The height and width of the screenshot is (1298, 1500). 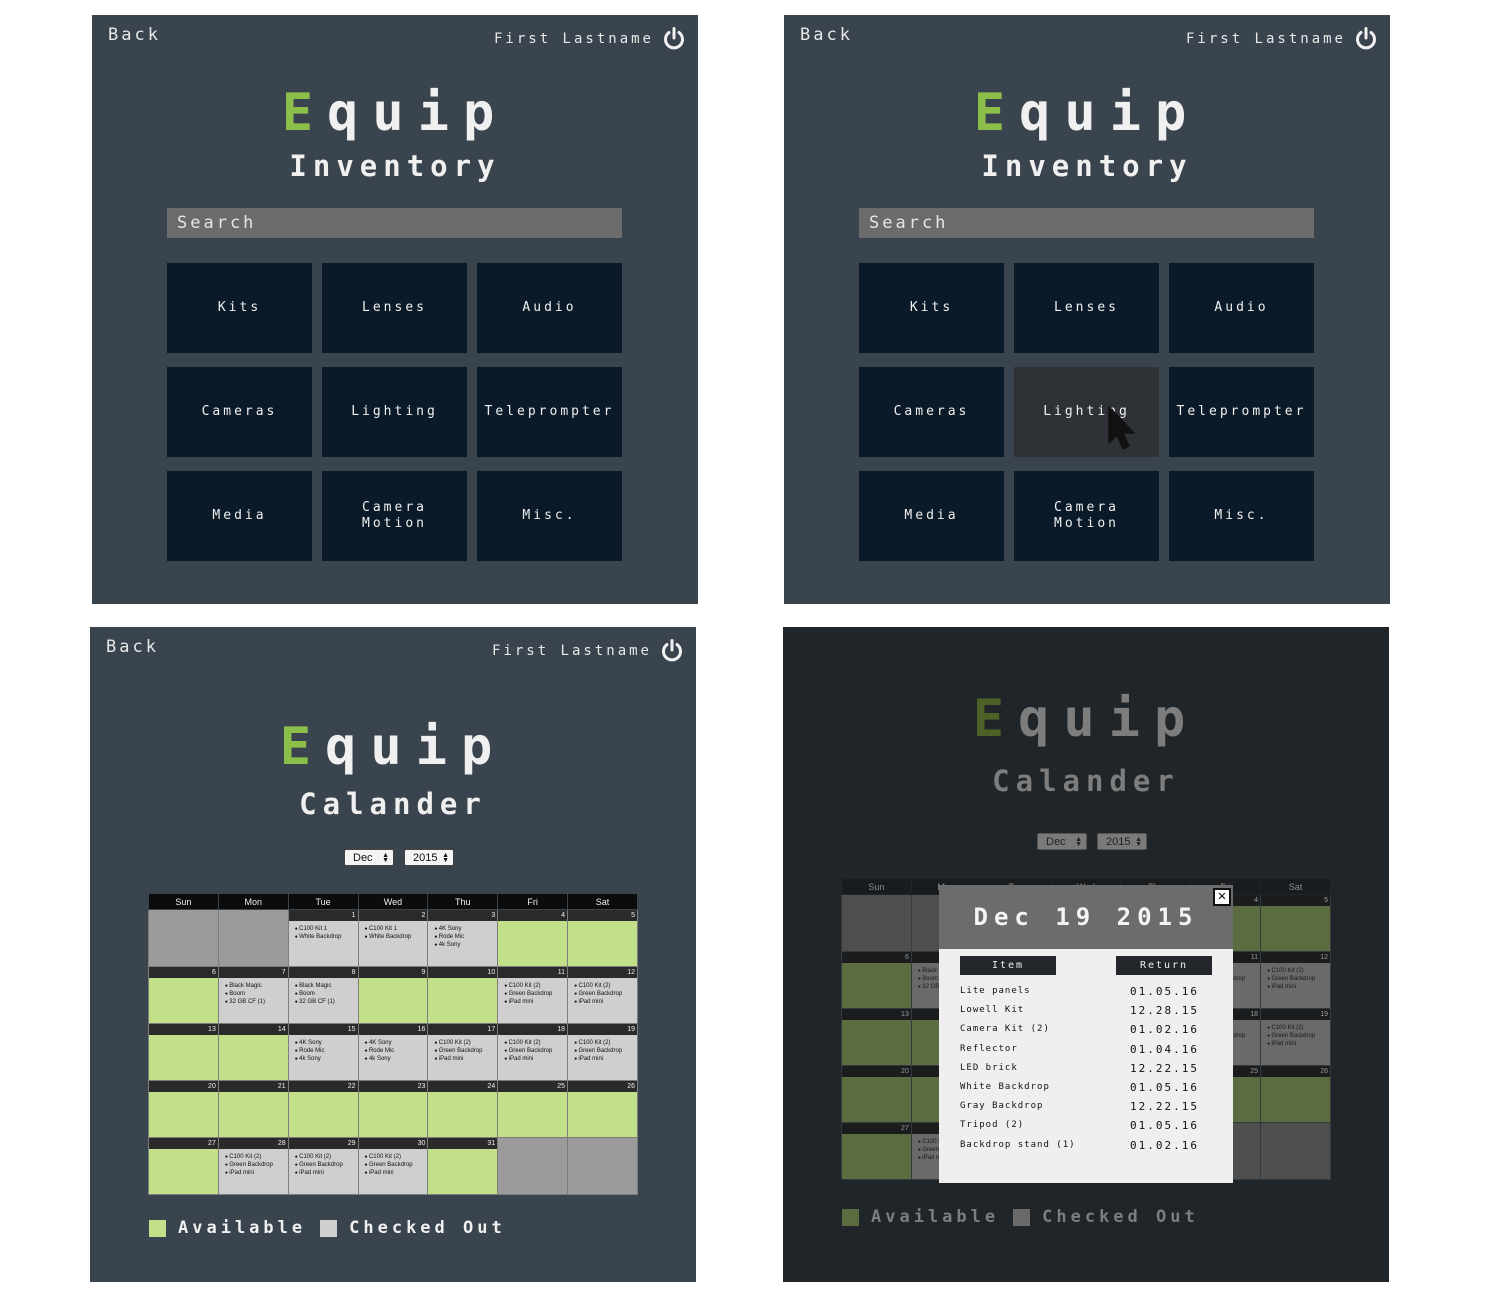 What do you see at coordinates (463, 1109) in the screenshot?
I see `calendar-day-cell: 24` at bounding box center [463, 1109].